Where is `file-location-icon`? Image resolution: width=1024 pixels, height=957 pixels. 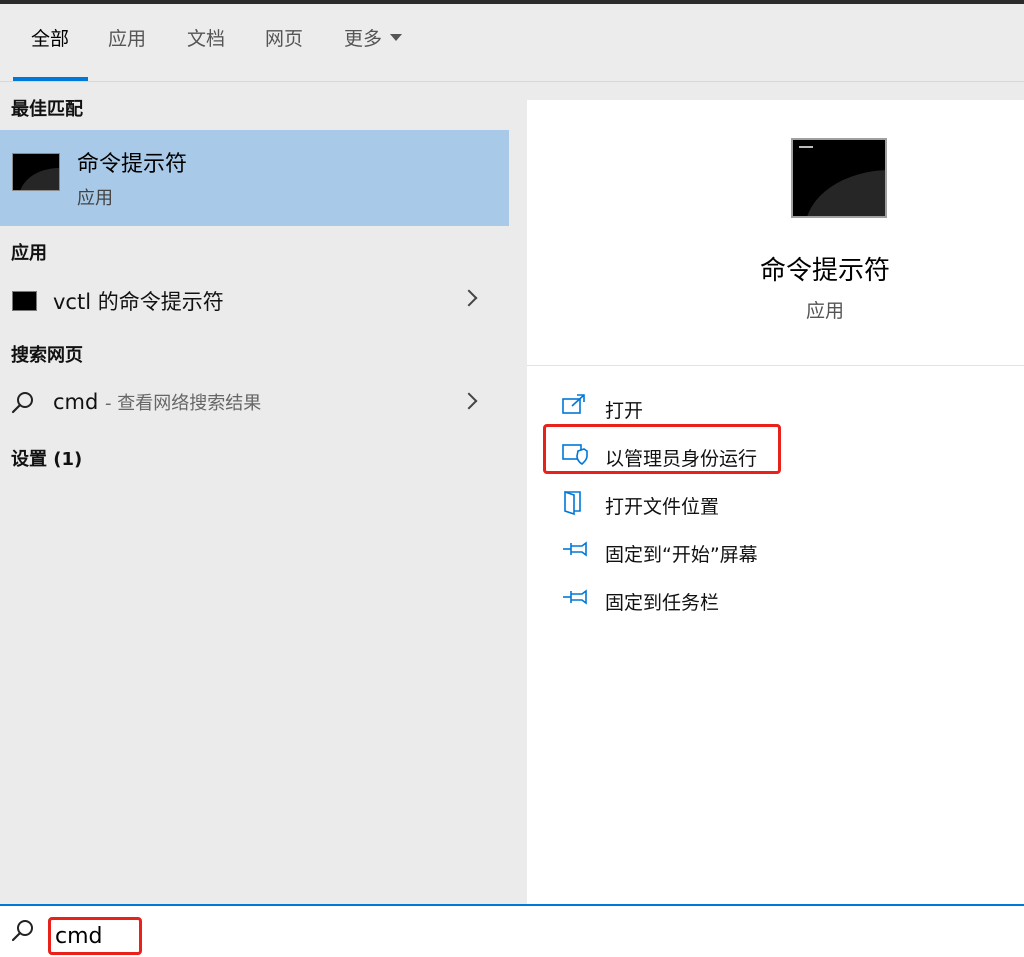
file-location-icon is located at coordinates (572, 503).